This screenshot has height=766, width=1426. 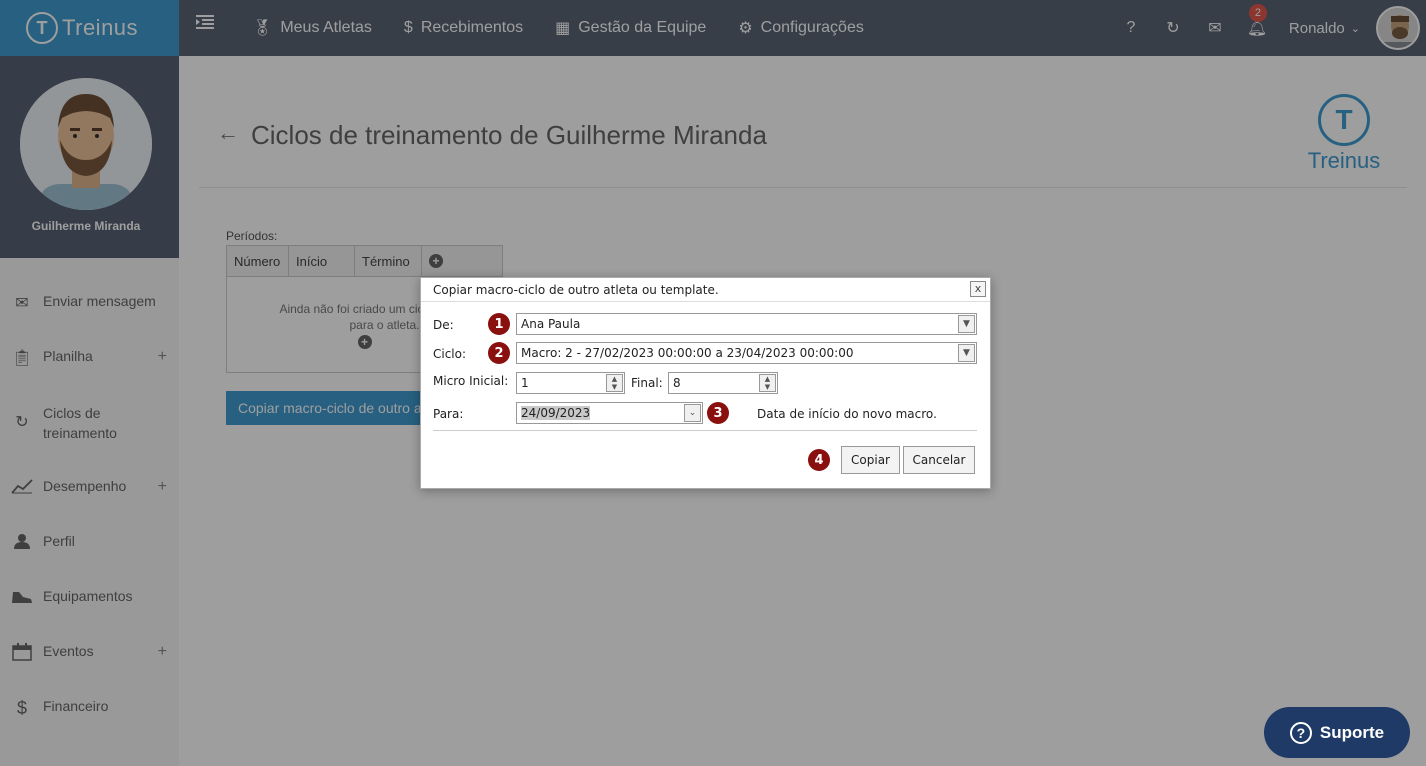 I want to click on micro-inicial-input: 1 ▲ ▼, so click(x=570, y=383).